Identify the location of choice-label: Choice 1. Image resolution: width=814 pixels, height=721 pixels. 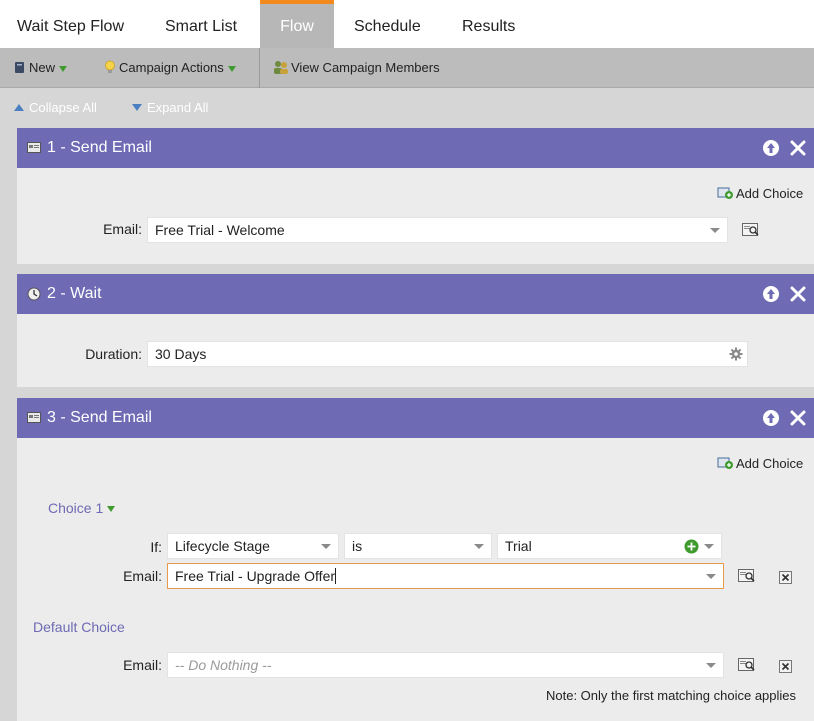
(76, 508).